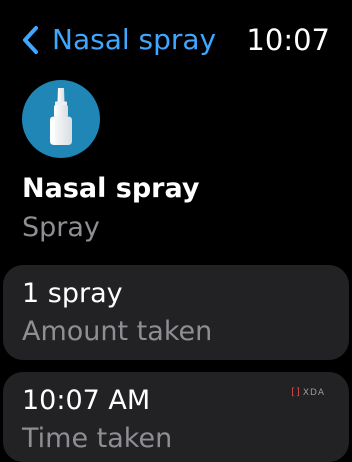 This screenshot has height=462, width=352. Describe the element at coordinates (117, 331) in the screenshot. I see `amount-caption: Amount taken` at that location.